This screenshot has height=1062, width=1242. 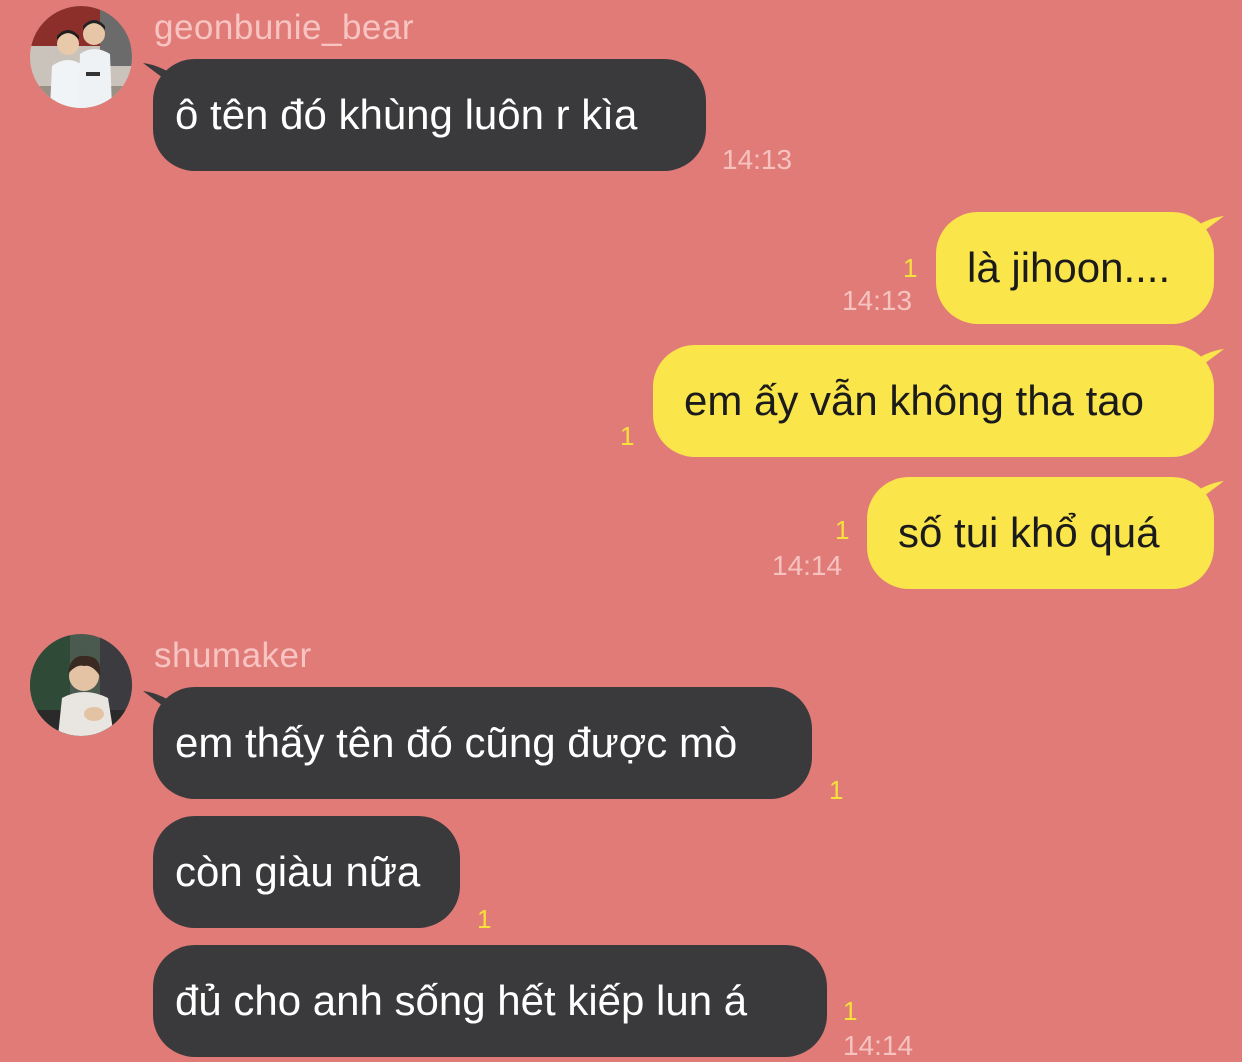 I want to click on avatar-shumaker, so click(x=81, y=685).